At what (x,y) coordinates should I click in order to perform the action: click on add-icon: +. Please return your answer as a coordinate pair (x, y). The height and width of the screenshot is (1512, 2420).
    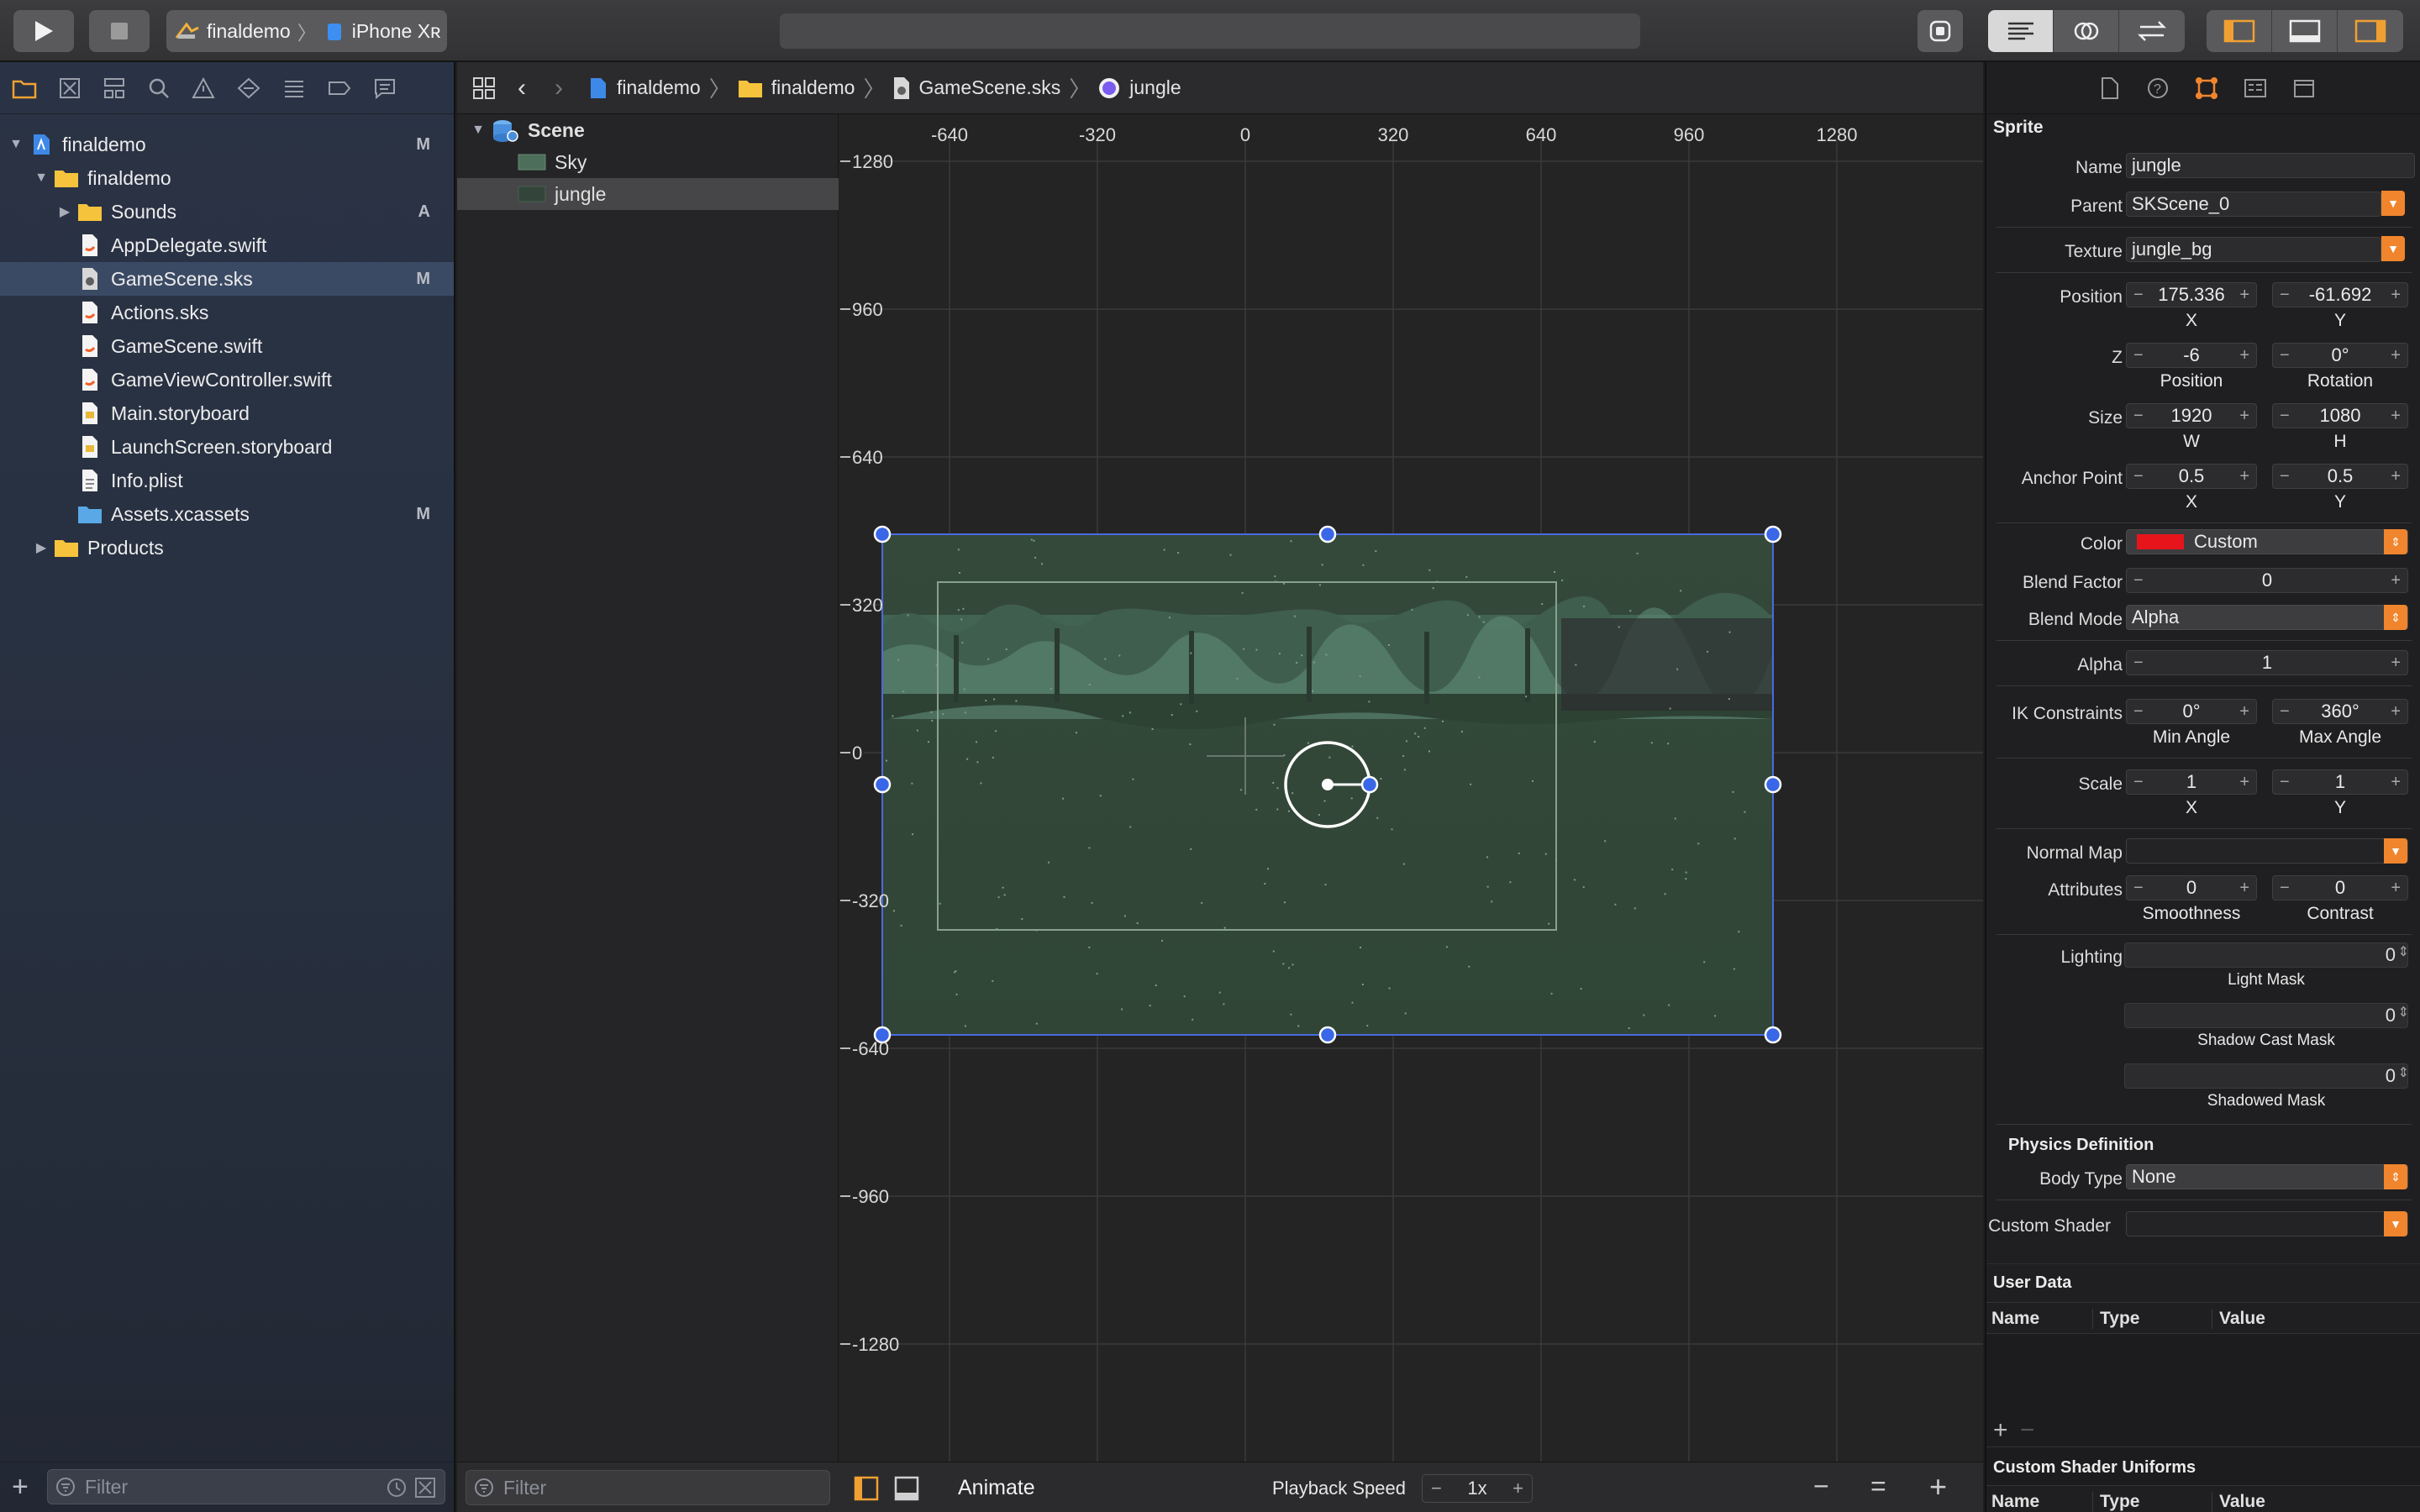
    Looking at the image, I should click on (21, 1487).